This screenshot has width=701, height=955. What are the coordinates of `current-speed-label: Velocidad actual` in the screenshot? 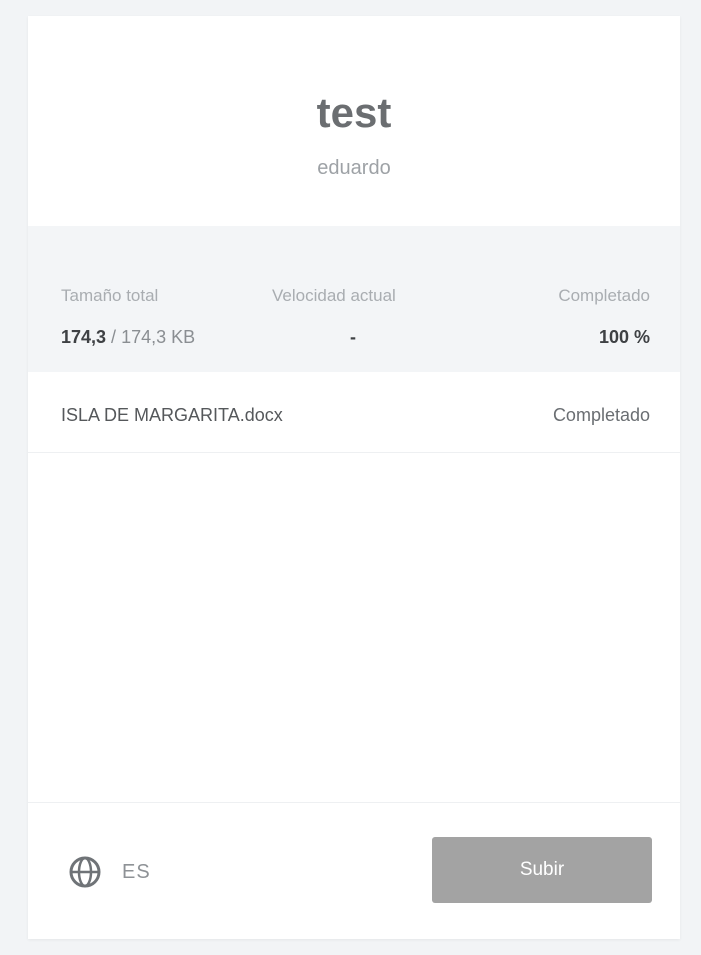 It's located at (334, 295).